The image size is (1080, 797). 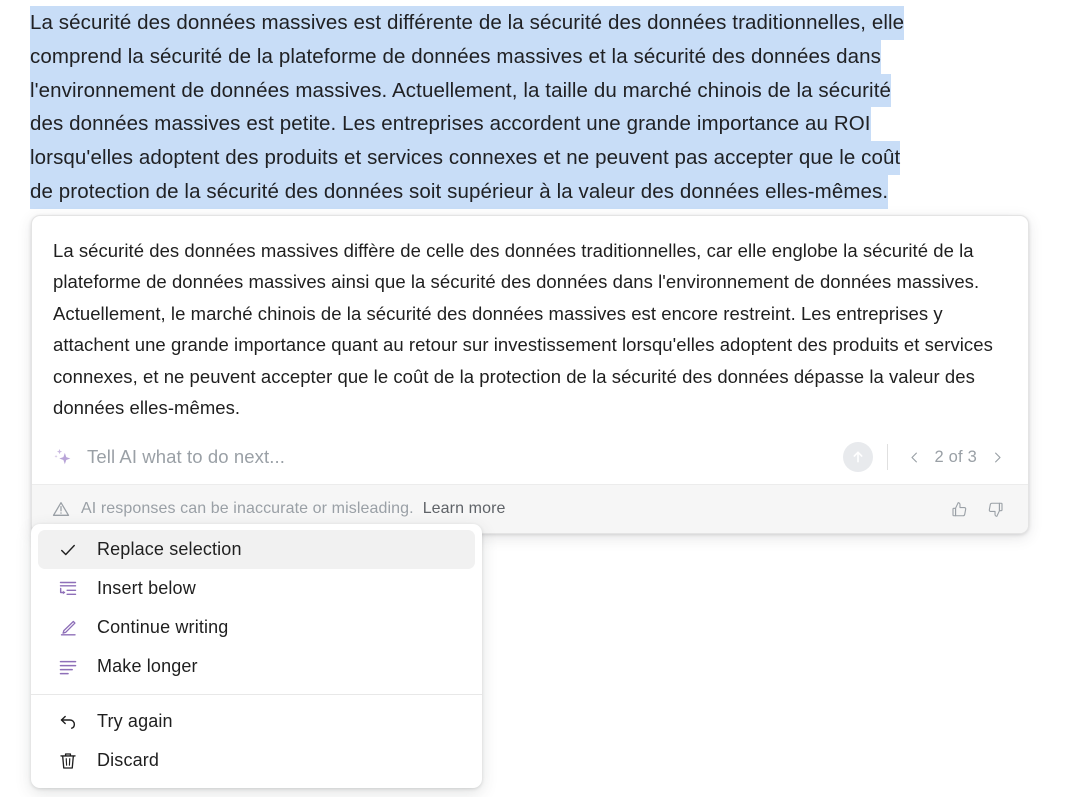 What do you see at coordinates (465, 457) in the screenshot?
I see `ai-prompt-input` at bounding box center [465, 457].